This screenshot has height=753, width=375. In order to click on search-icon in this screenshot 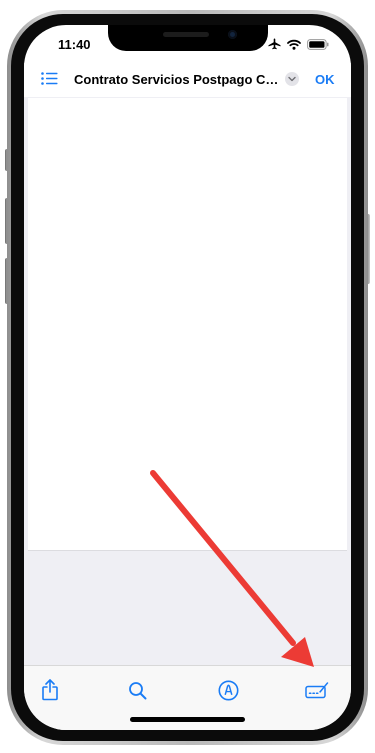, I will do `click(137, 690)`.